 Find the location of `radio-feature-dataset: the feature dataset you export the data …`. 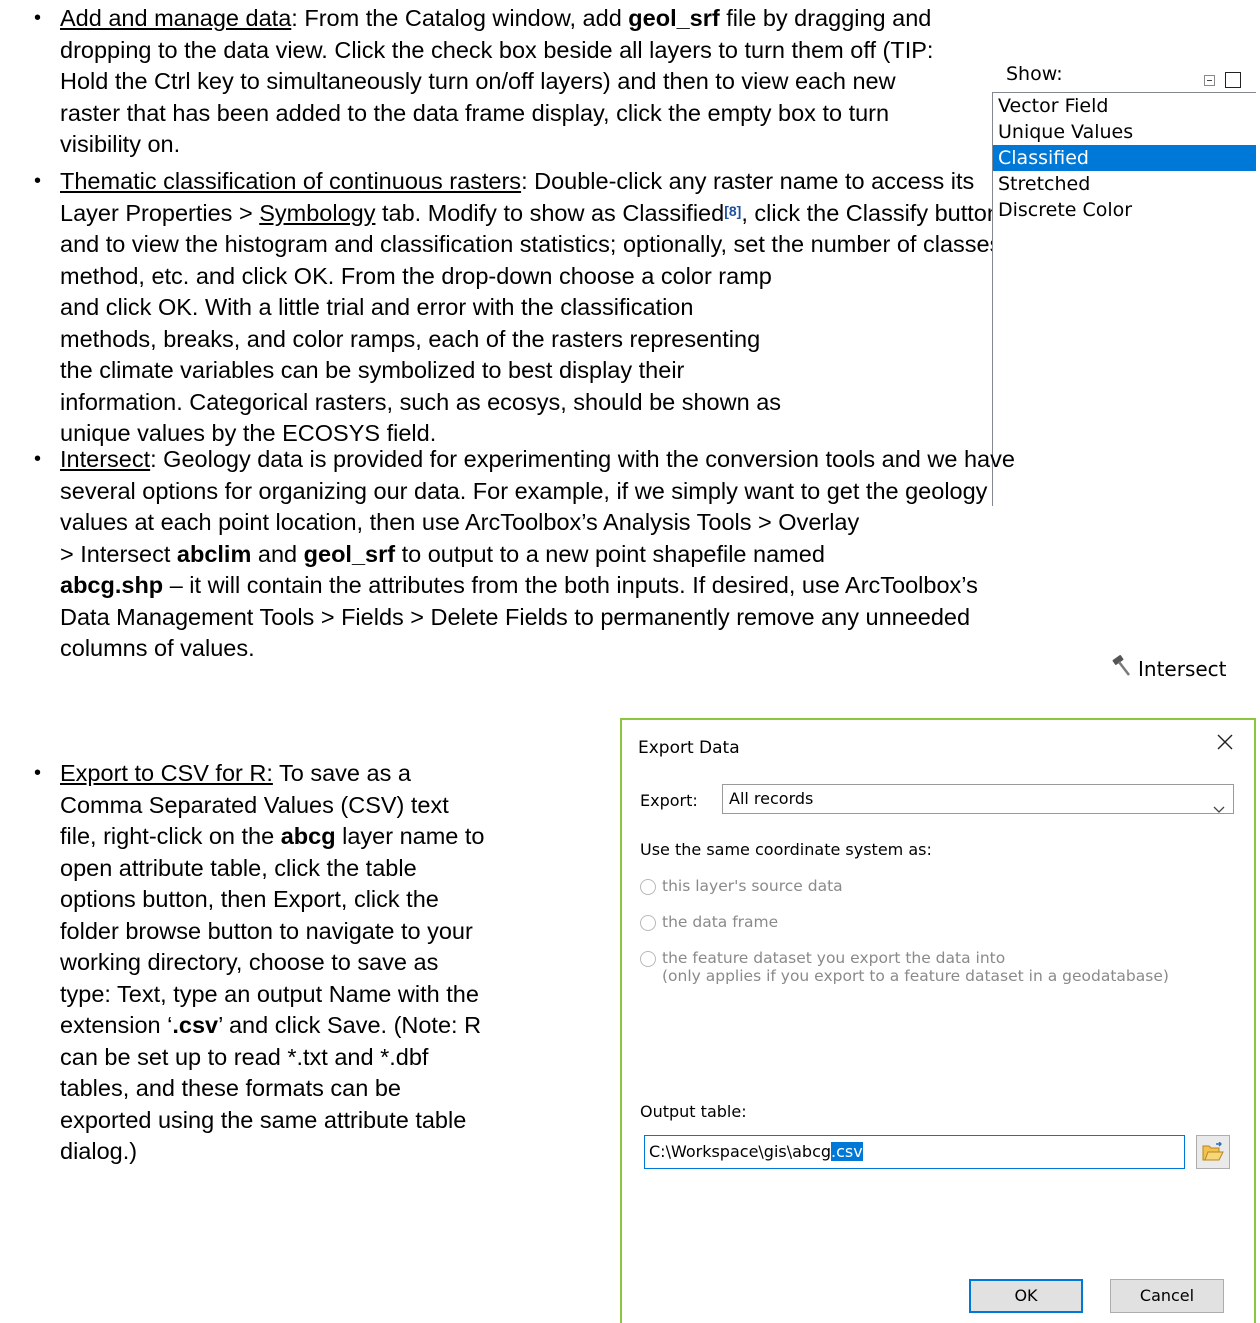

radio-feature-dataset: the feature dataset you export the data … is located at coordinates (904, 967).